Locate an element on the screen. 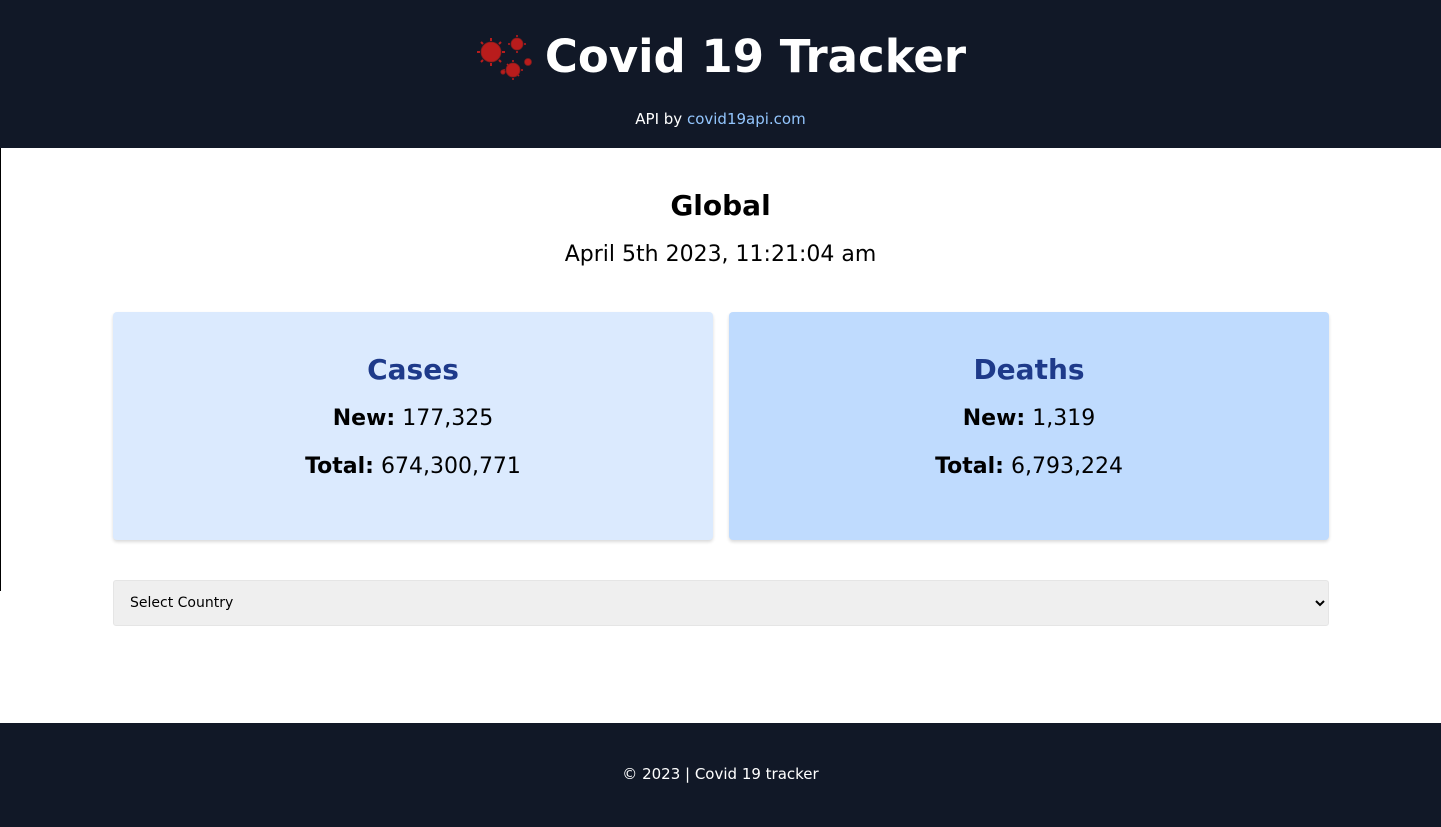 This screenshot has height=827, width=1441. deaths-new: New: 1,319 is located at coordinates (1029, 419).